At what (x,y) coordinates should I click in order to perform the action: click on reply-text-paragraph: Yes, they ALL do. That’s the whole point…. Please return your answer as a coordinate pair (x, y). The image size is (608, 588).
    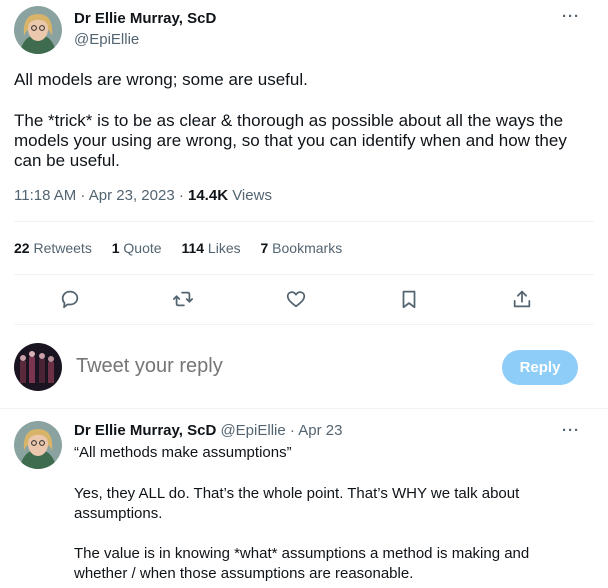
    Looking at the image, I should click on (297, 503).